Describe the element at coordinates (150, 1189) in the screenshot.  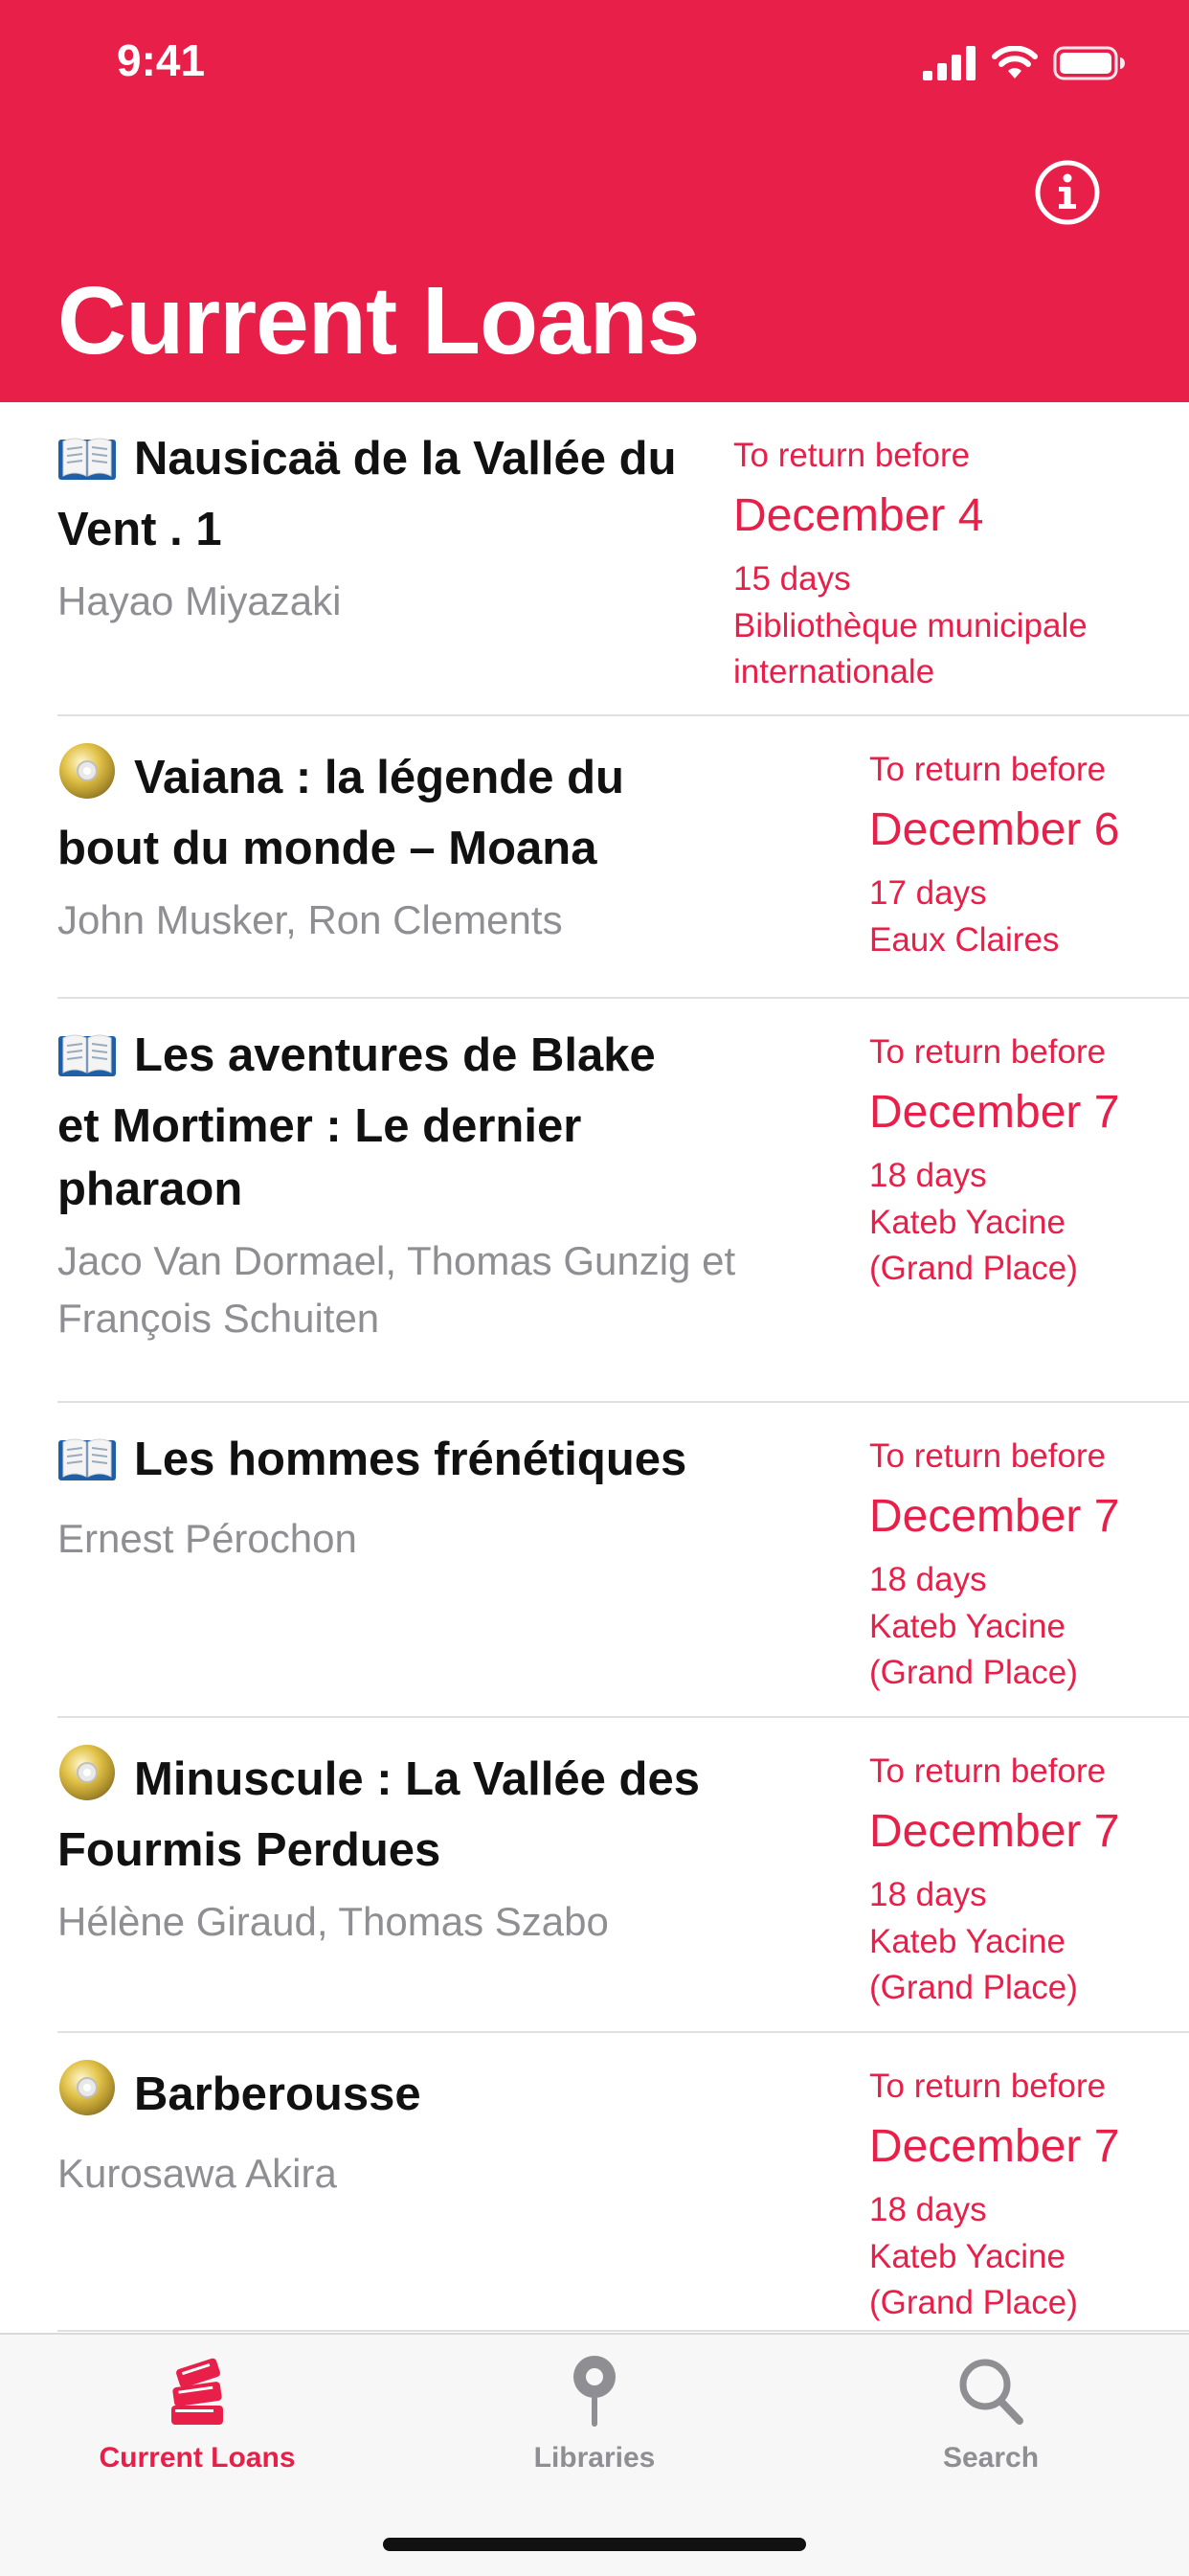
I see `loan-title-text: pharaon` at that location.